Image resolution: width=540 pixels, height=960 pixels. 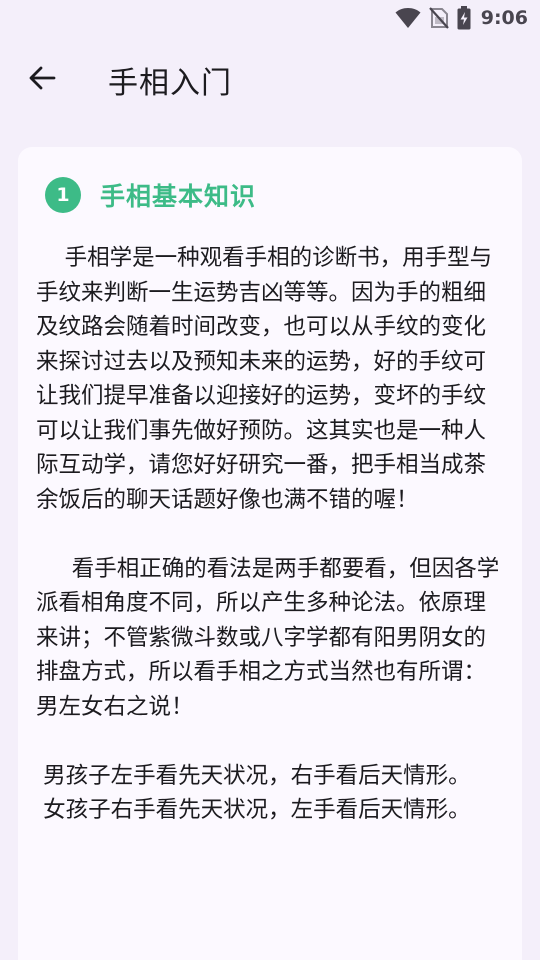 What do you see at coordinates (464, 18) in the screenshot?
I see `battery-charging-icon` at bounding box center [464, 18].